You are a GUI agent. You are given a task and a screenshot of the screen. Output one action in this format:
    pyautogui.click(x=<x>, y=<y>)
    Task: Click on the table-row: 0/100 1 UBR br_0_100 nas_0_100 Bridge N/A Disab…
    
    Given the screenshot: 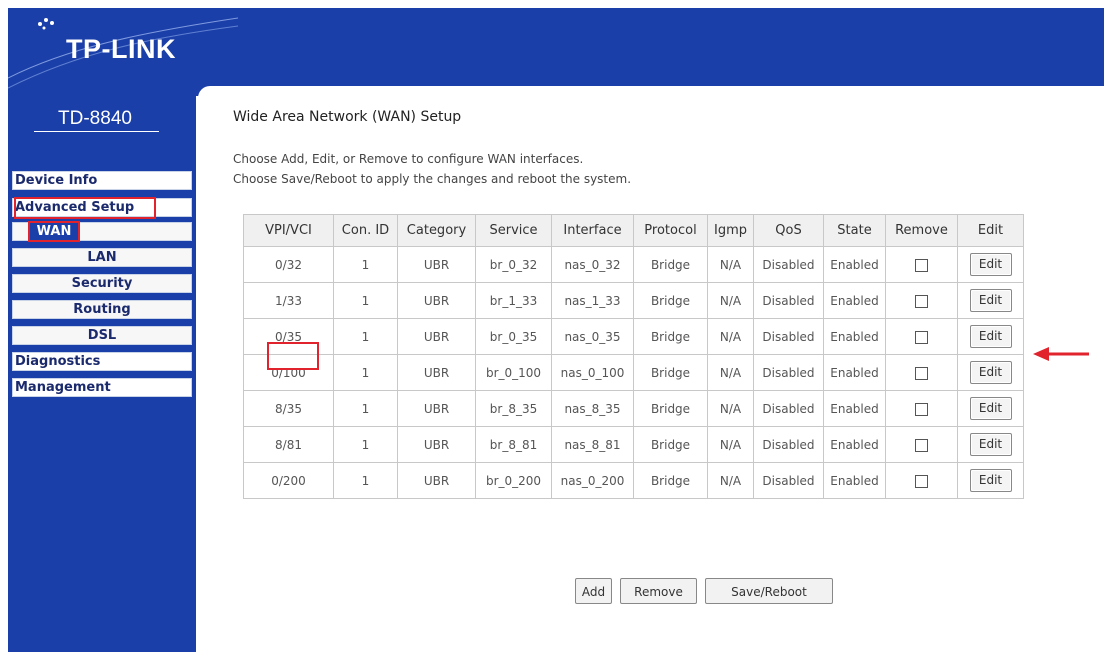 What is the action you would take?
    pyautogui.click(x=633, y=372)
    